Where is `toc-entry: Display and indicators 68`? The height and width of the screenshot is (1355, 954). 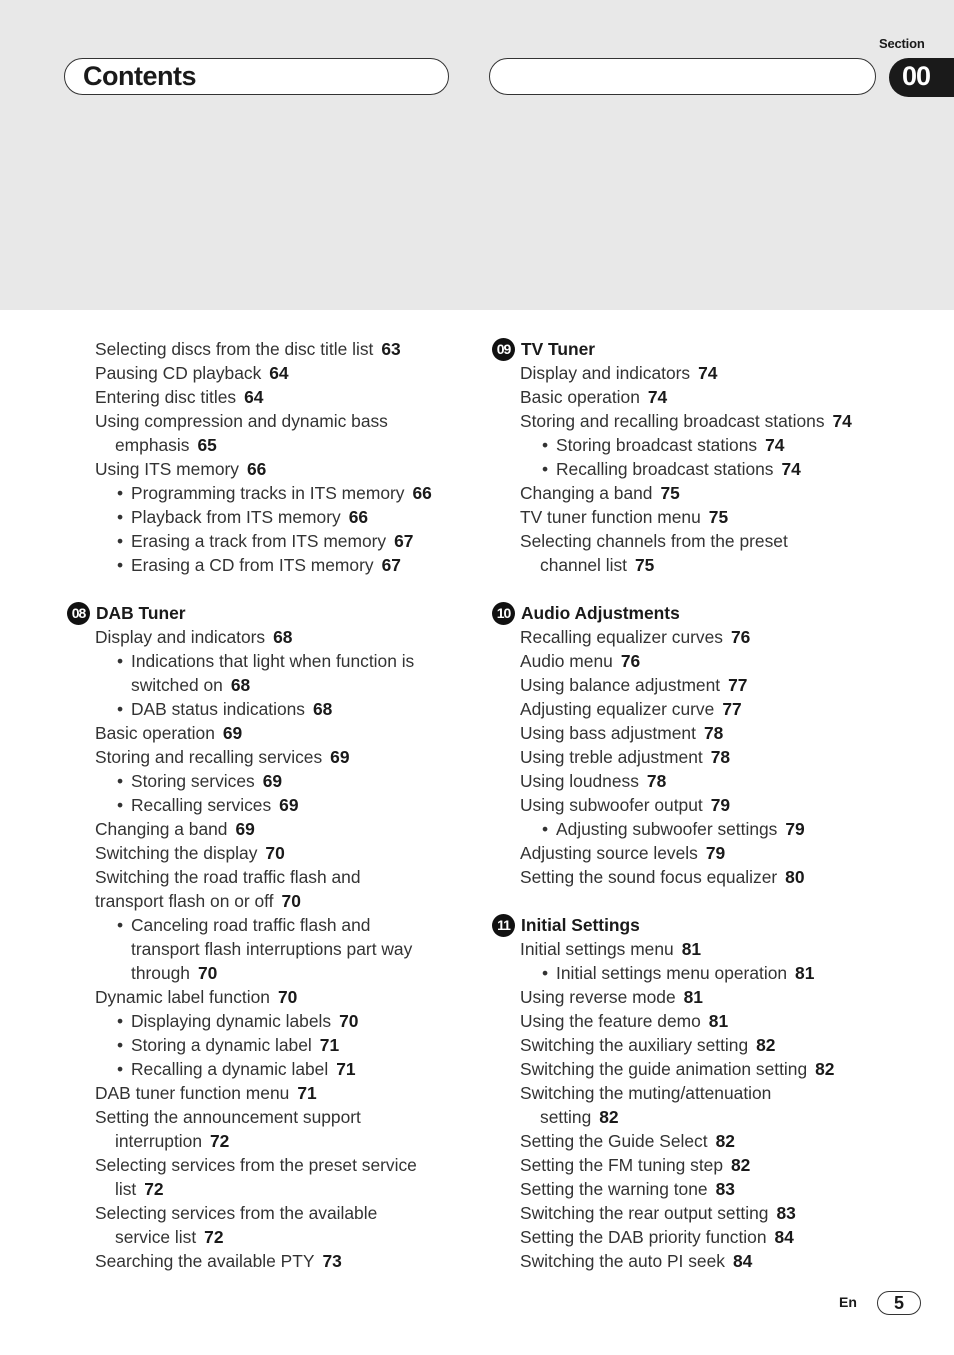
toc-entry: Display and indicators 68 is located at coordinates (262, 637).